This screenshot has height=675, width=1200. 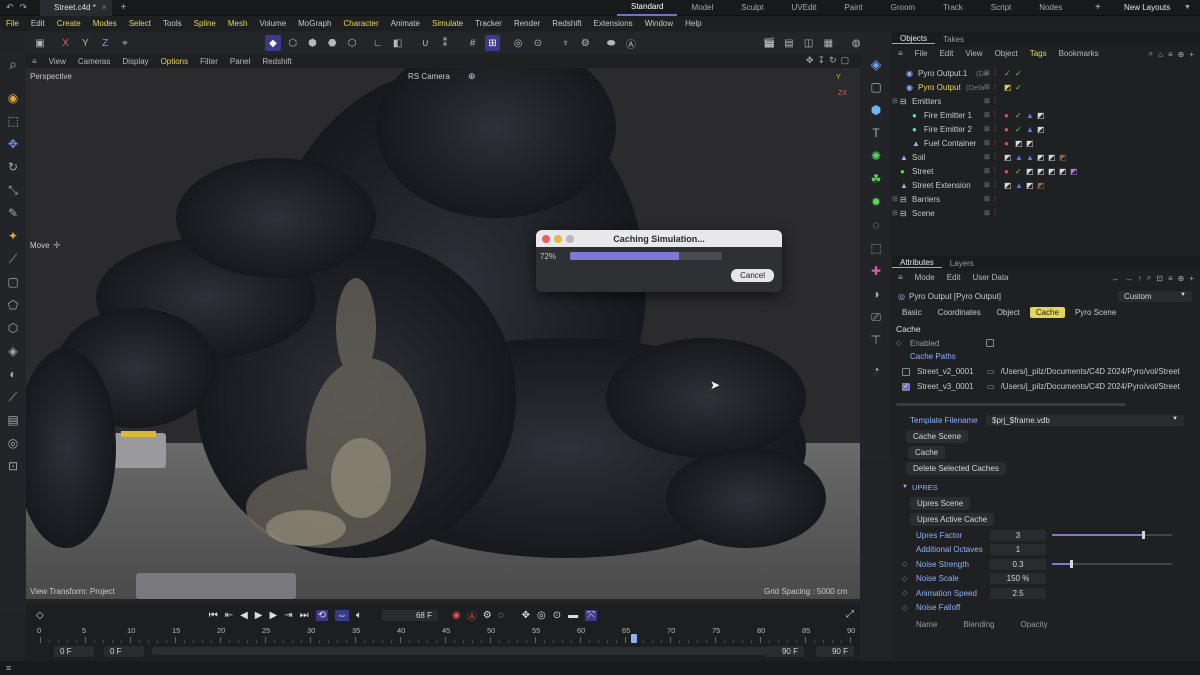 I want to click on workplane-icon: ◎, so click(x=518, y=43).